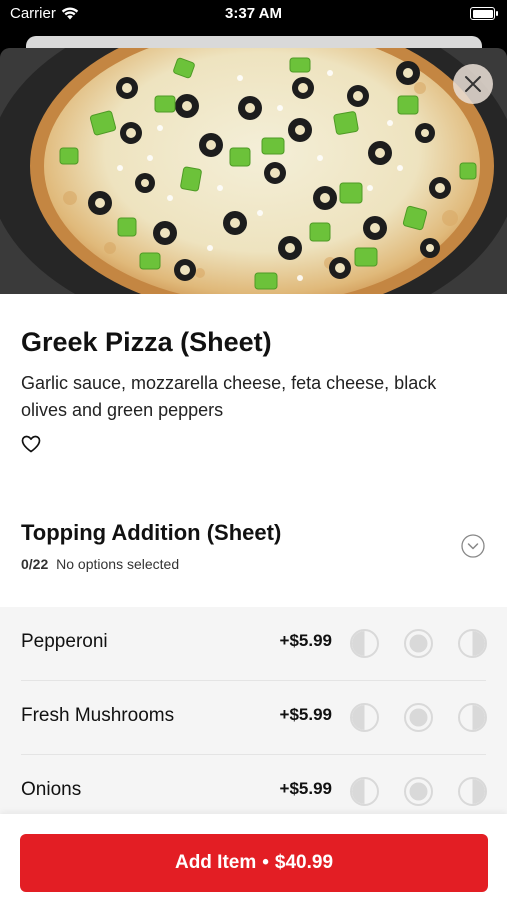  I want to click on close-icon, so click(473, 84).